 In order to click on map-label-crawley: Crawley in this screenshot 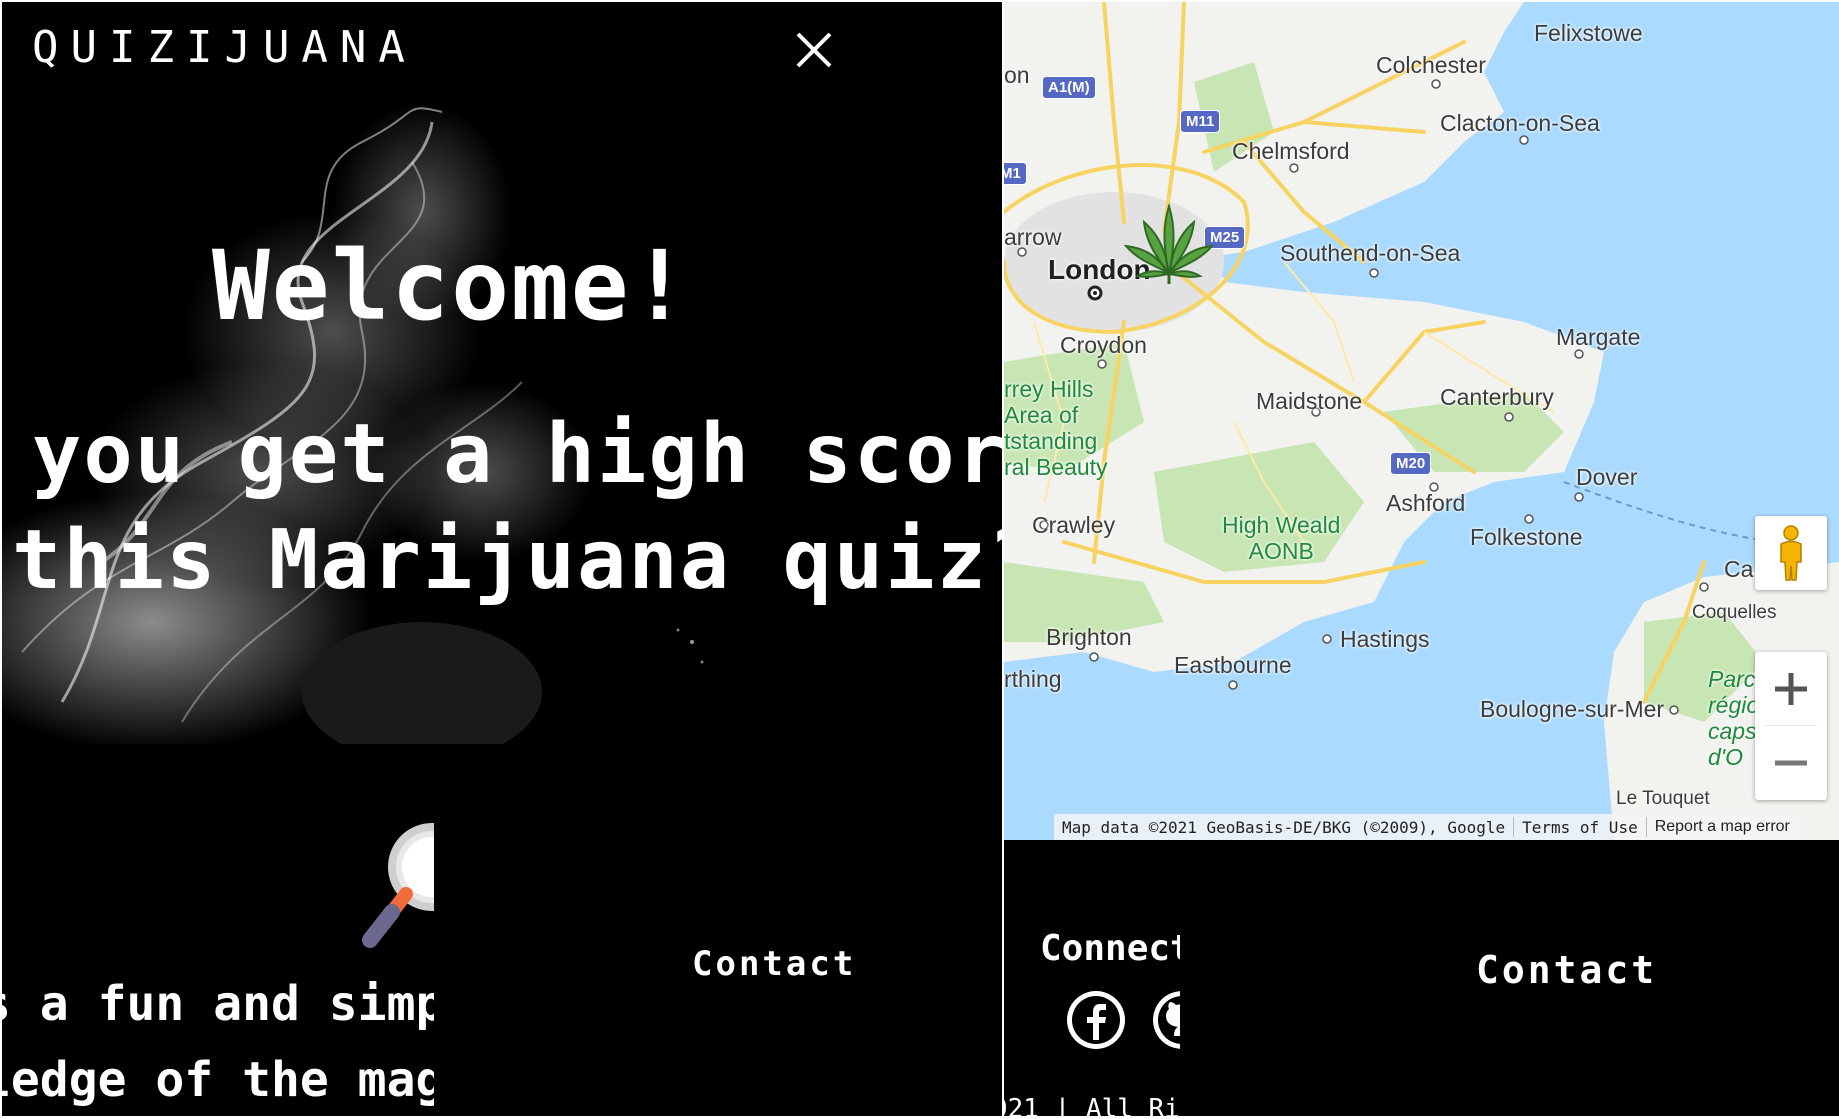, I will do `click(1074, 525)`.